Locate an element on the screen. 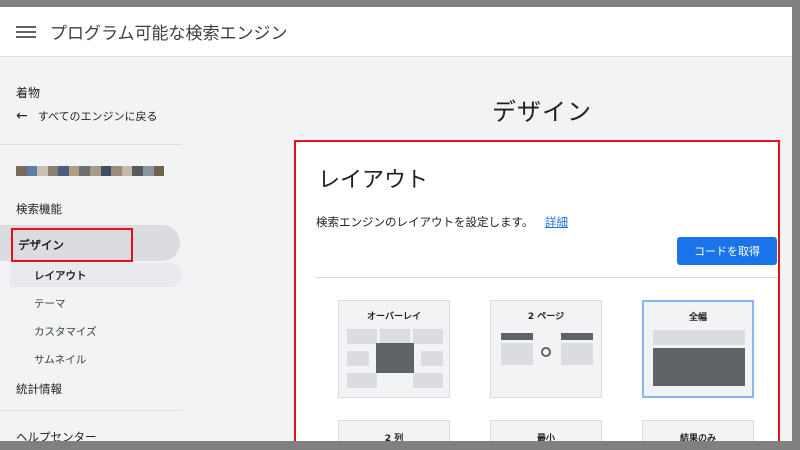  get-code-button: コードを取得 is located at coordinates (727, 251).